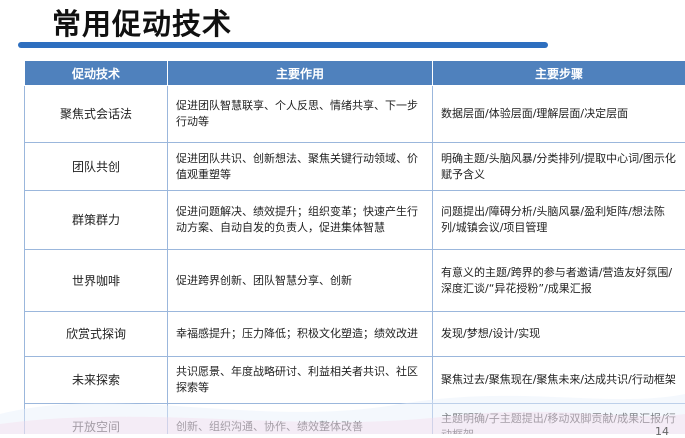 This screenshot has height=438, width=685. Describe the element at coordinates (300, 167) in the screenshot. I see `effect-cell: 促进团队共识、创新想法、聚焦关键行动领域、价值观重塑等` at that location.